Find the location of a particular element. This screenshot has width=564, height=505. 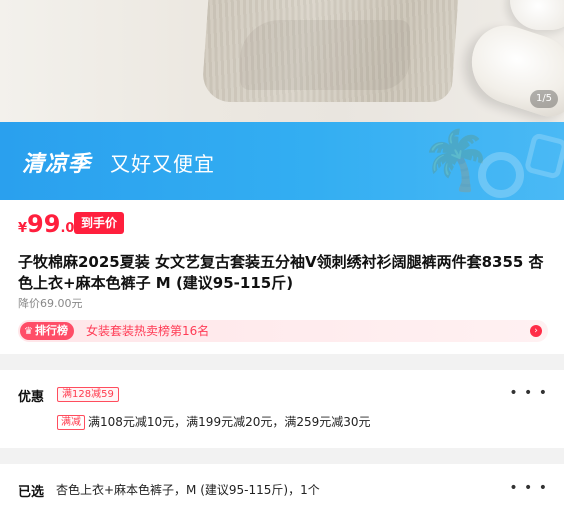

banner-subtitle: 又好又便宜 is located at coordinates (162, 164).